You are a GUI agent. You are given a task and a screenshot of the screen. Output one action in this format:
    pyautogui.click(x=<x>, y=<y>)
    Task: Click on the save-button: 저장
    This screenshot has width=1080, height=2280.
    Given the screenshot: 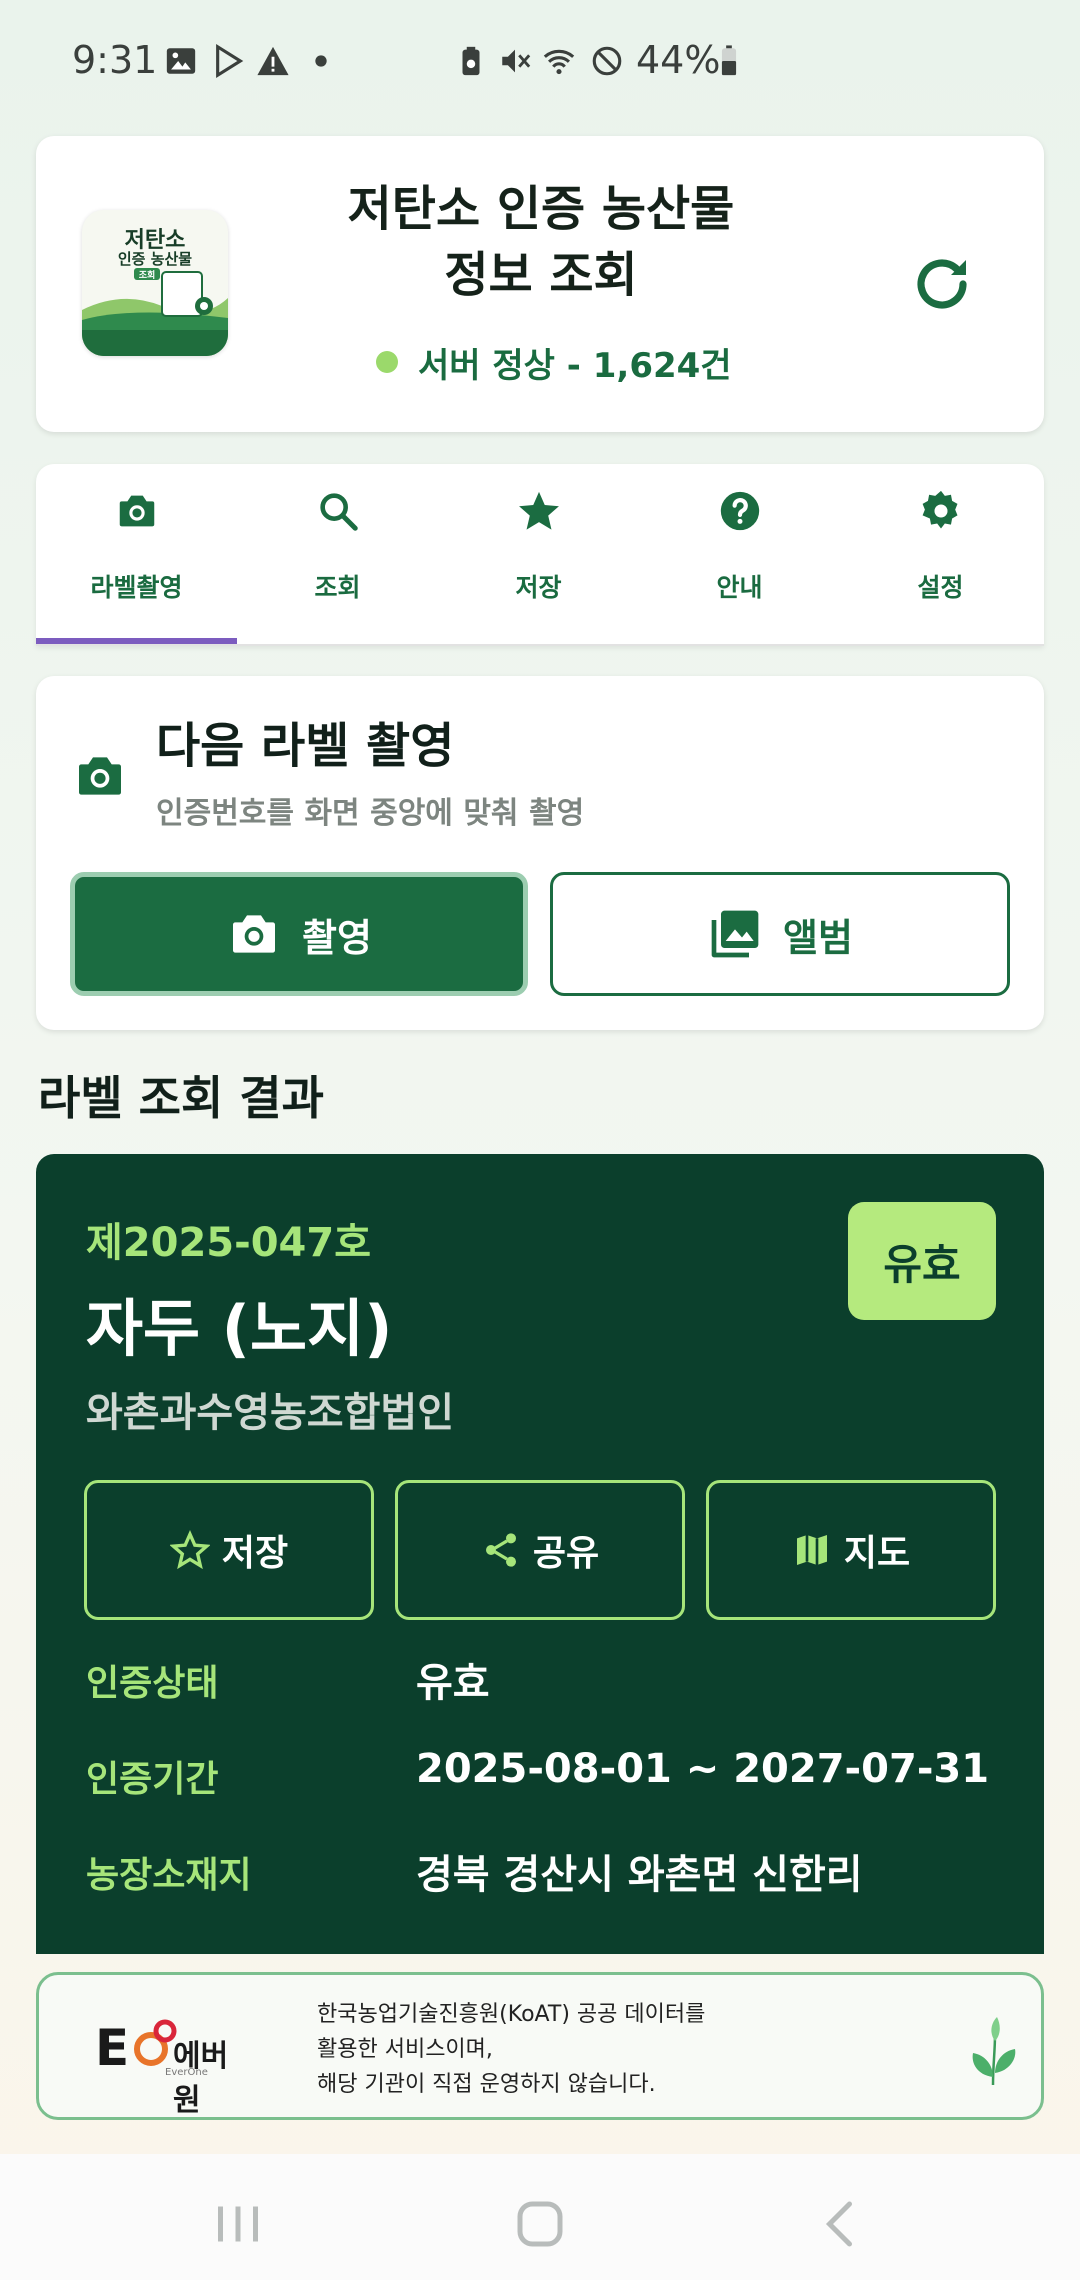 What is the action you would take?
    pyautogui.click(x=229, y=1550)
    